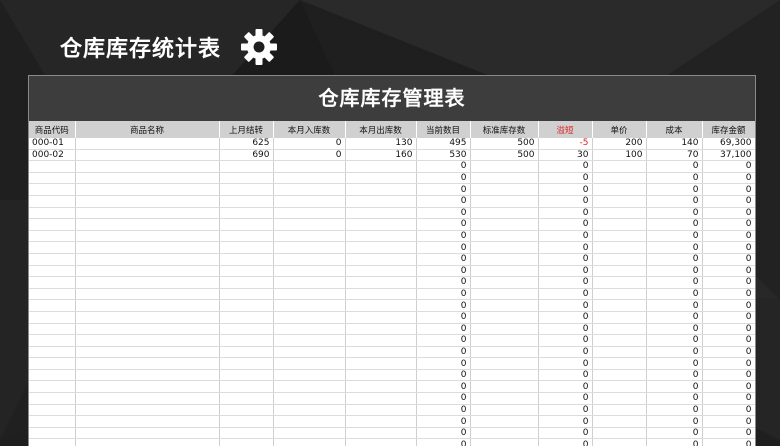  Describe the element at coordinates (52, 144) in the screenshot. I see `table-cell: 000-01` at that location.